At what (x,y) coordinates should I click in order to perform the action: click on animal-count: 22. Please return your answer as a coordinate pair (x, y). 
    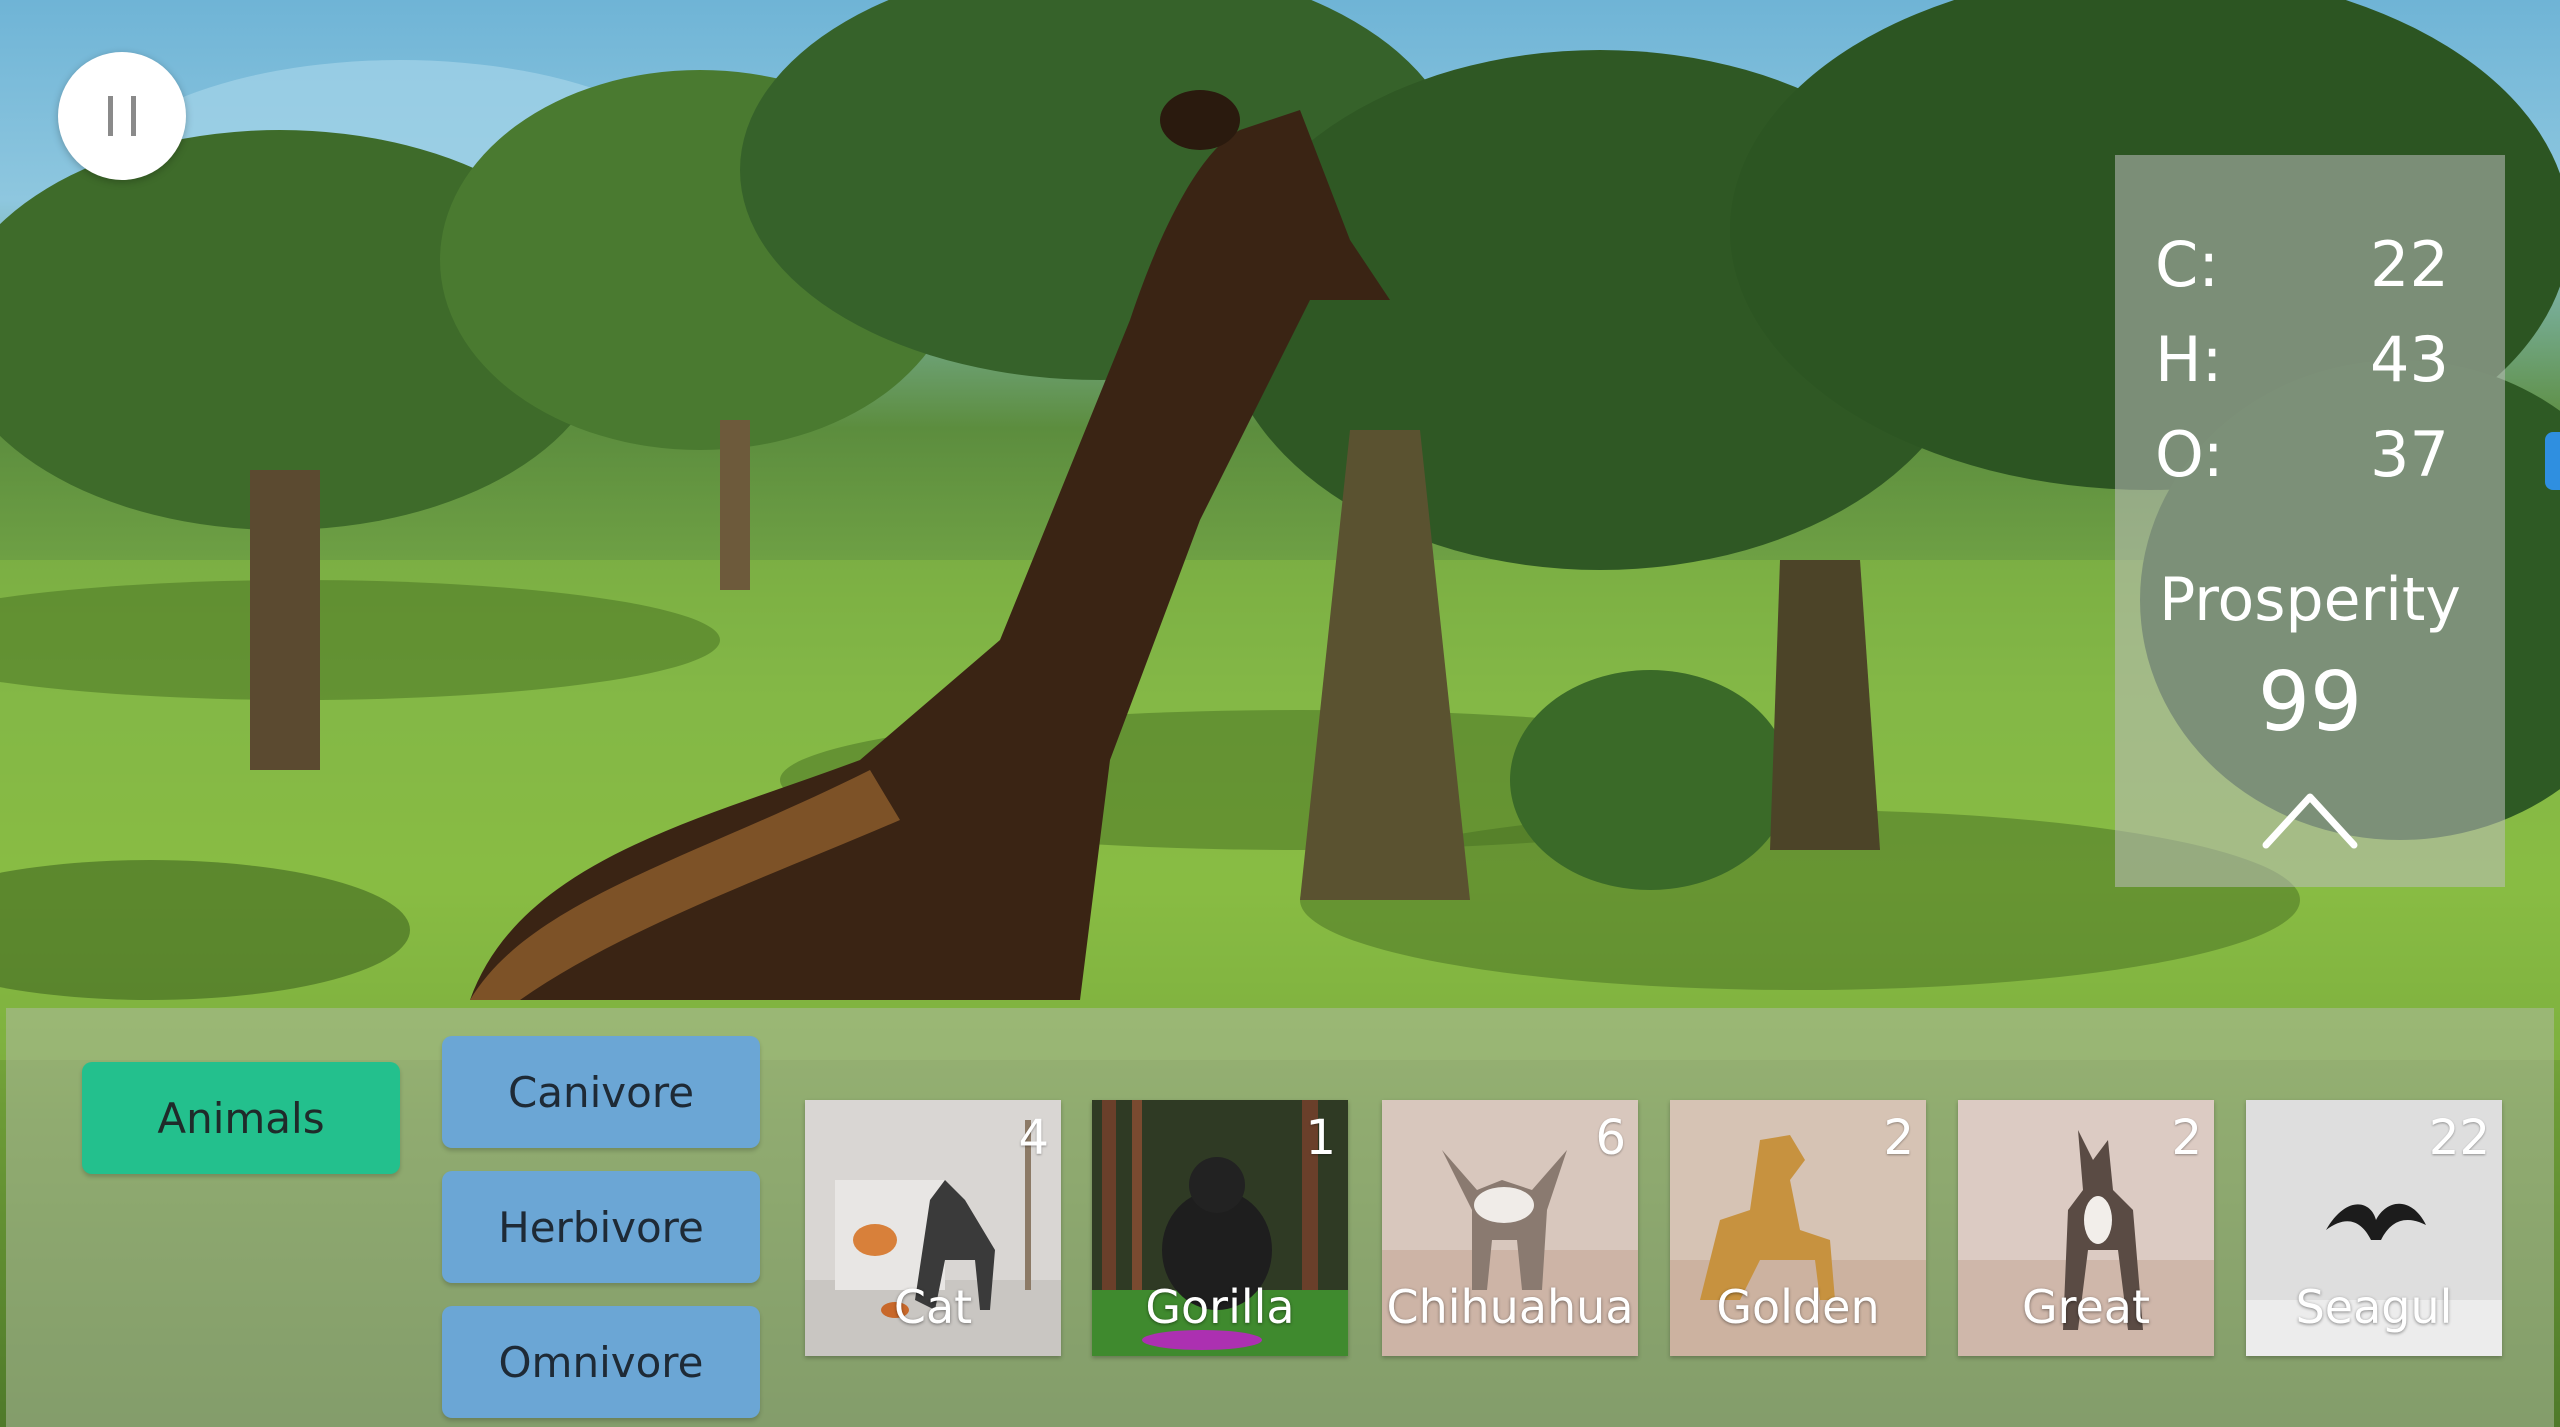
    Looking at the image, I should click on (2459, 1138).